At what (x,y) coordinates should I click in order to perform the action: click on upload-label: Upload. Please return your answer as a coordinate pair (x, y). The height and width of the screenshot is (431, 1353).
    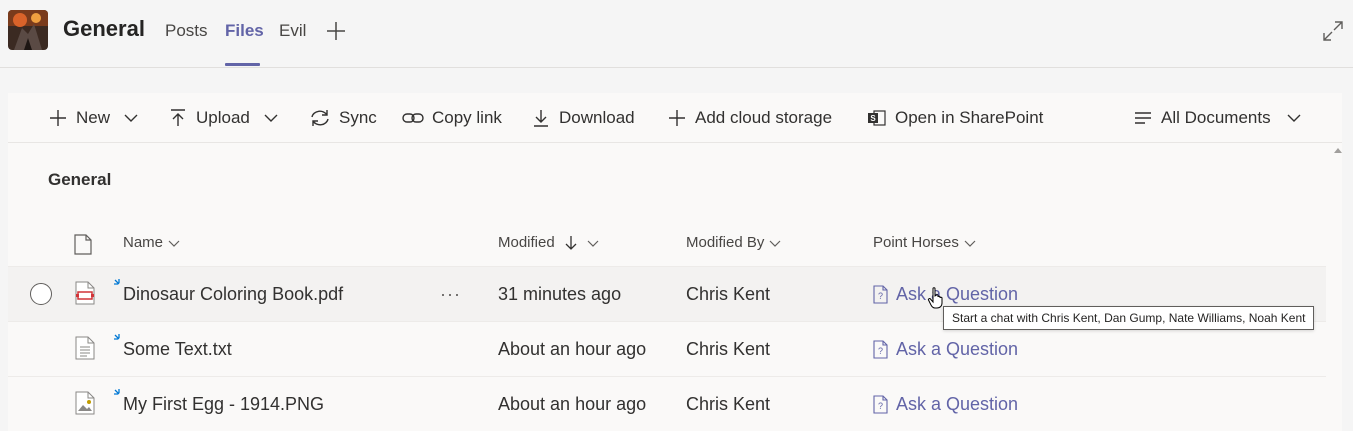
    Looking at the image, I should click on (223, 117).